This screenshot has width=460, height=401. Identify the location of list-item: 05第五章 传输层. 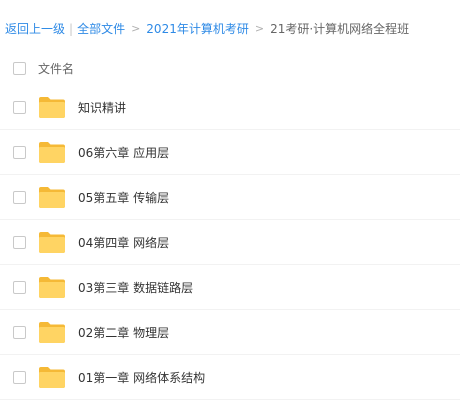
(230, 198).